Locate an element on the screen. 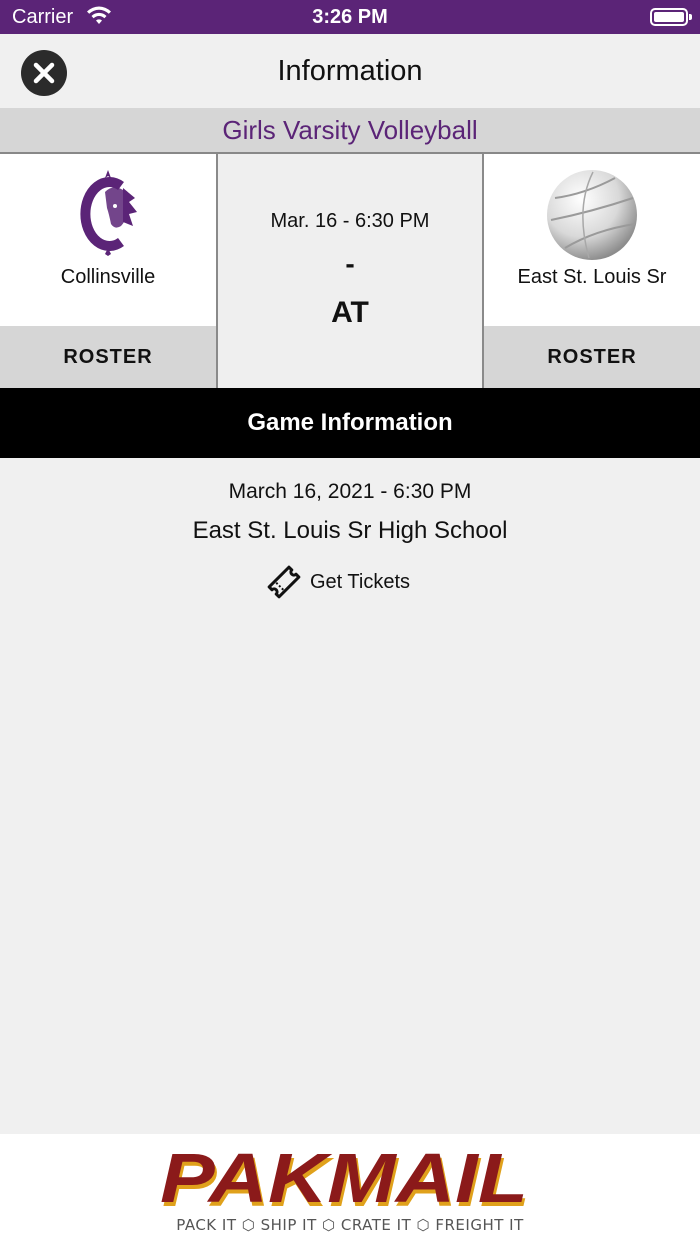 The width and height of the screenshot is (700, 1244). status-bar: Carrier 3:26 PM is located at coordinates (350, 17).